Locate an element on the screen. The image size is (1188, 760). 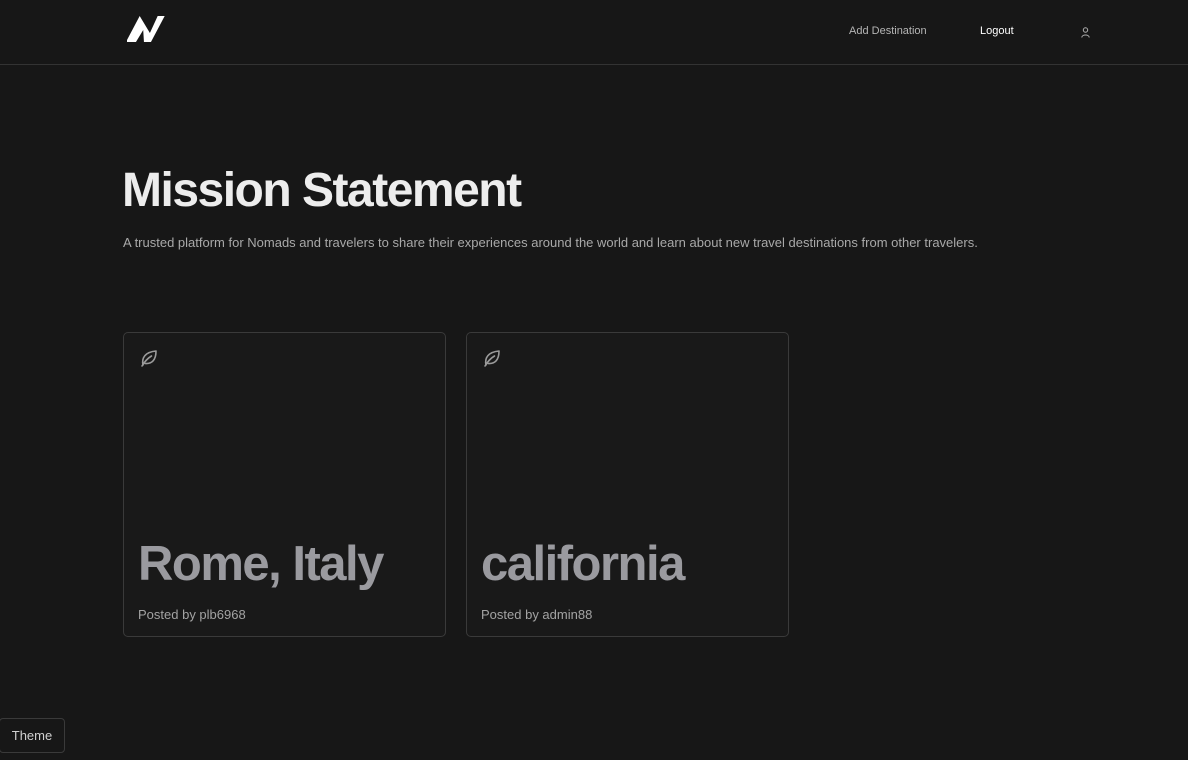
logout-link: Logout is located at coordinates (997, 31).